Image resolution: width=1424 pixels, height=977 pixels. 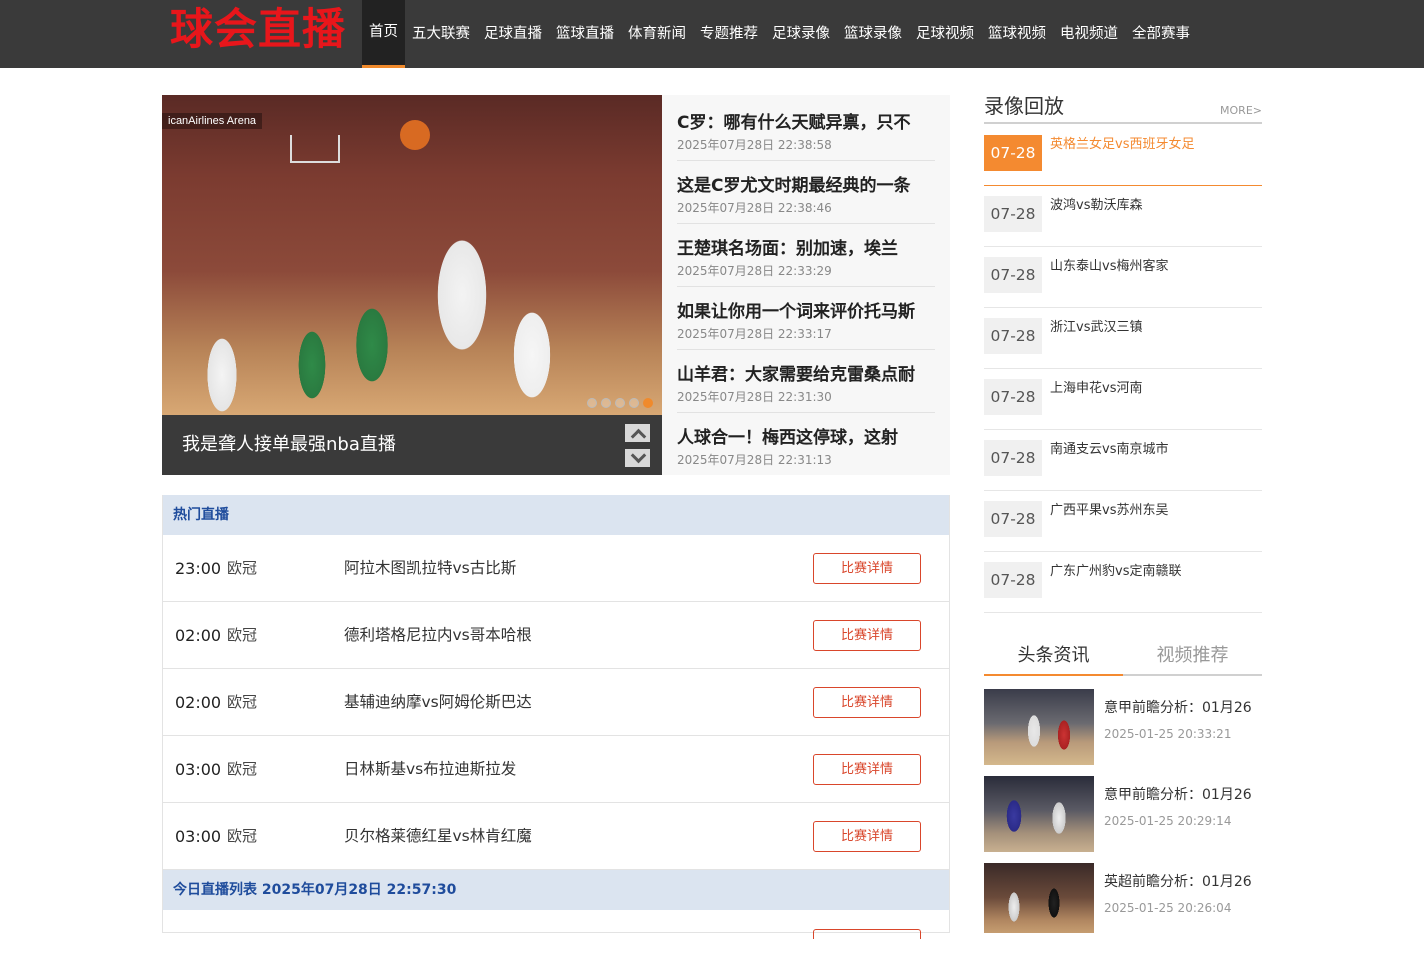 I want to click on match-teams: 阿拉木图凯拉特vs古比斯, so click(x=430, y=568).